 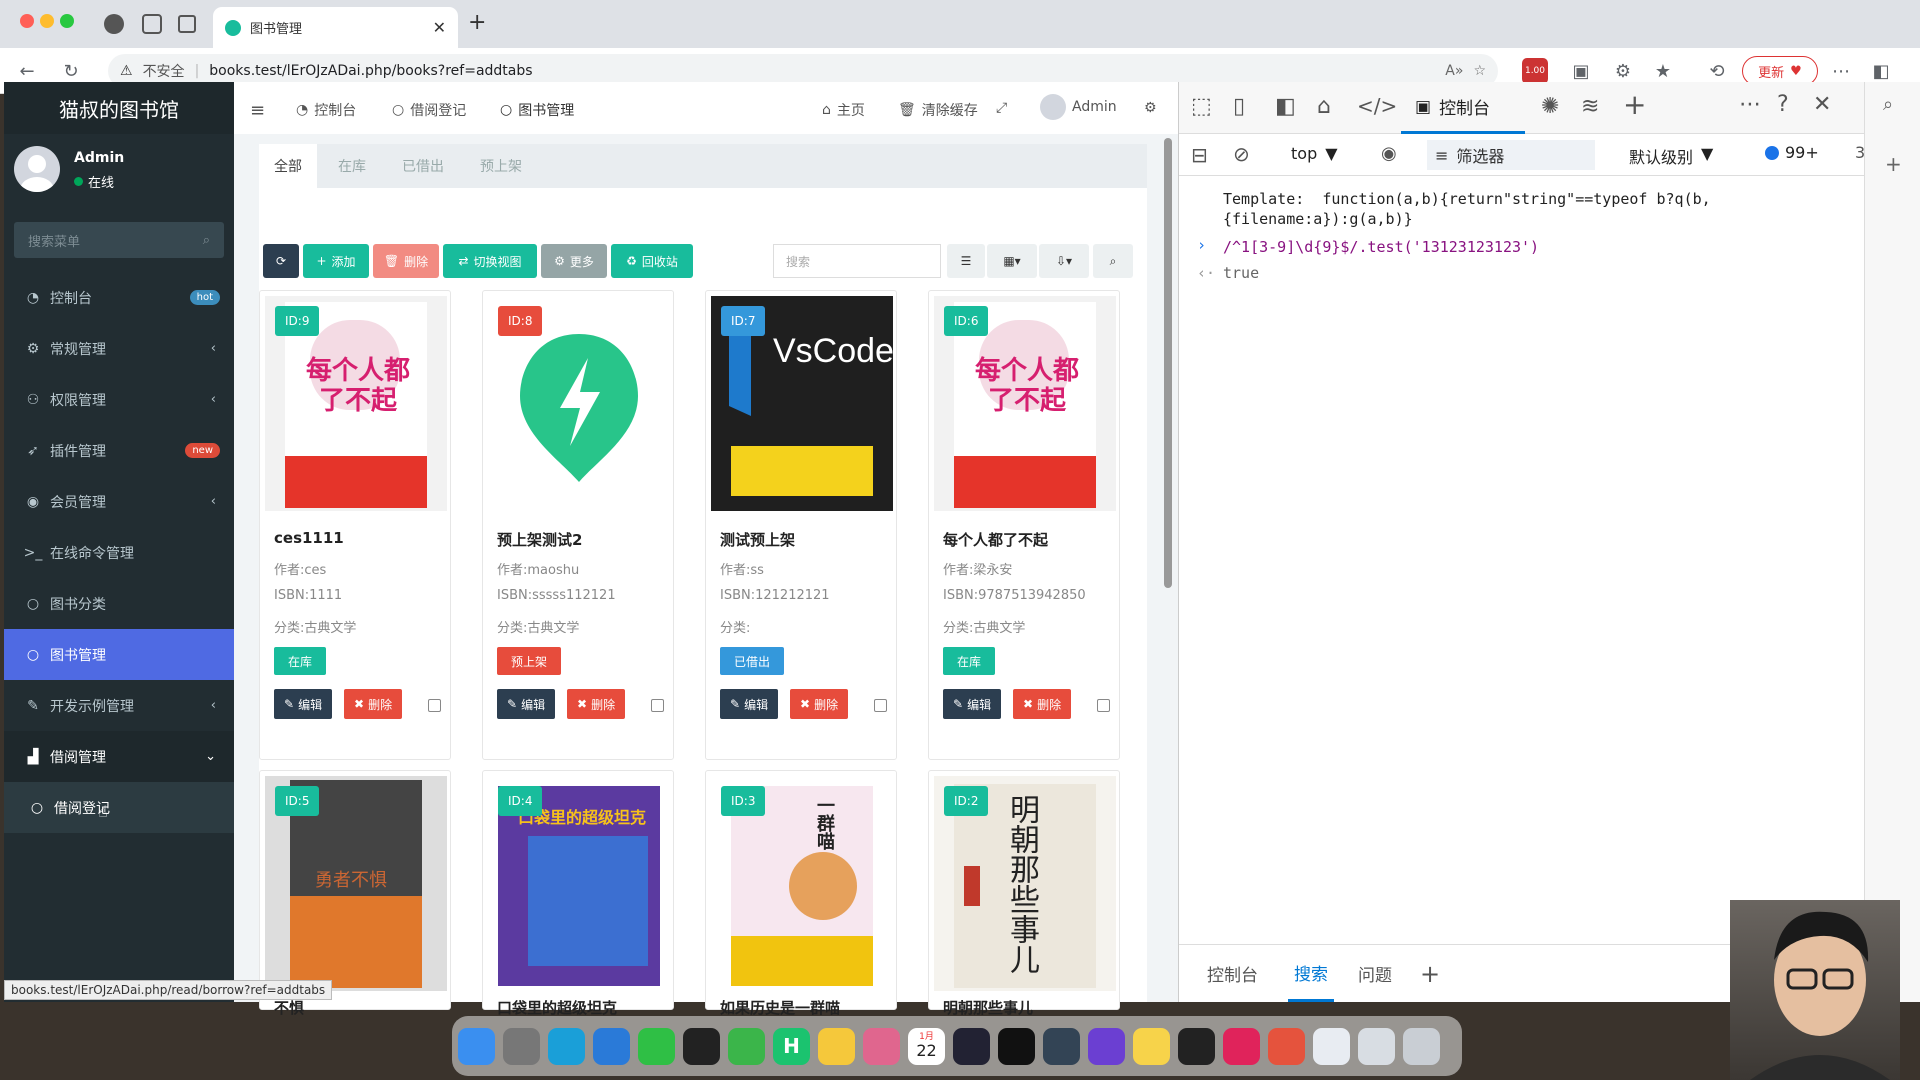 What do you see at coordinates (966, 261) in the screenshot?
I see `list-view-icon: ☰` at bounding box center [966, 261].